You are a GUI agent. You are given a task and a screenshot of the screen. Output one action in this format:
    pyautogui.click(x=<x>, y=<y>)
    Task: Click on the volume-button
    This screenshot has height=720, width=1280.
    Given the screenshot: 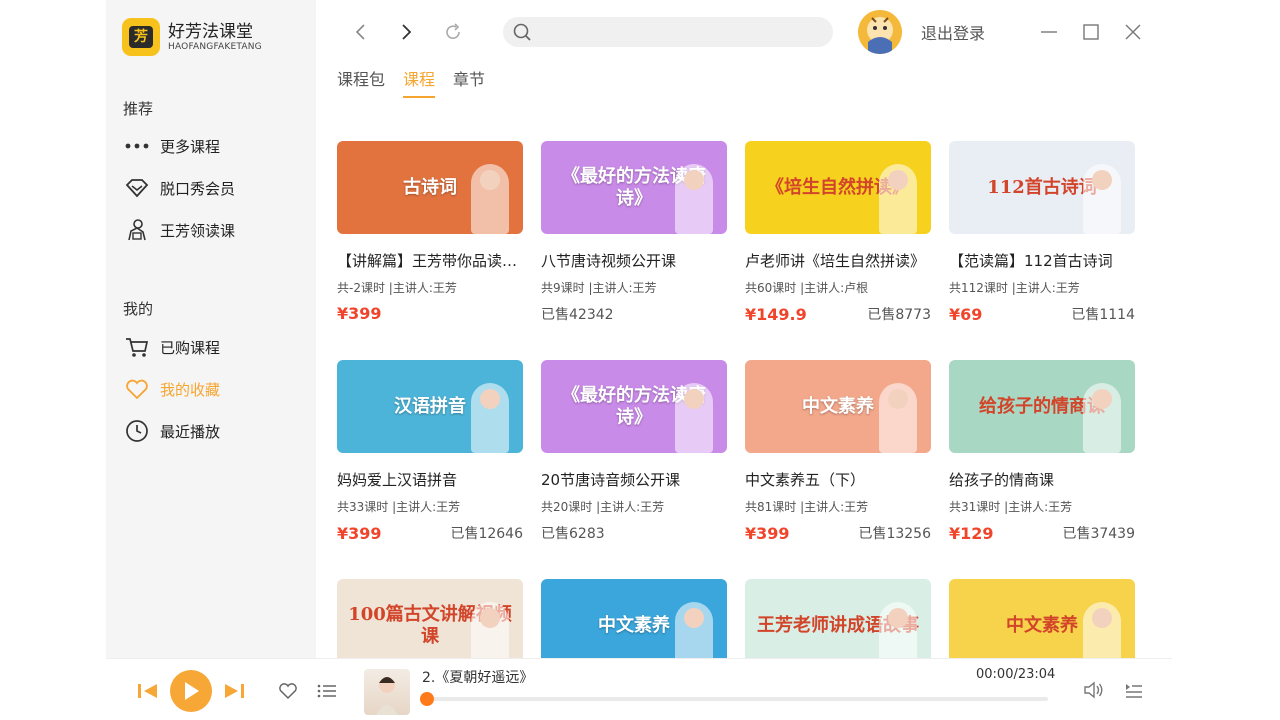 What is the action you would take?
    pyautogui.click(x=1094, y=690)
    